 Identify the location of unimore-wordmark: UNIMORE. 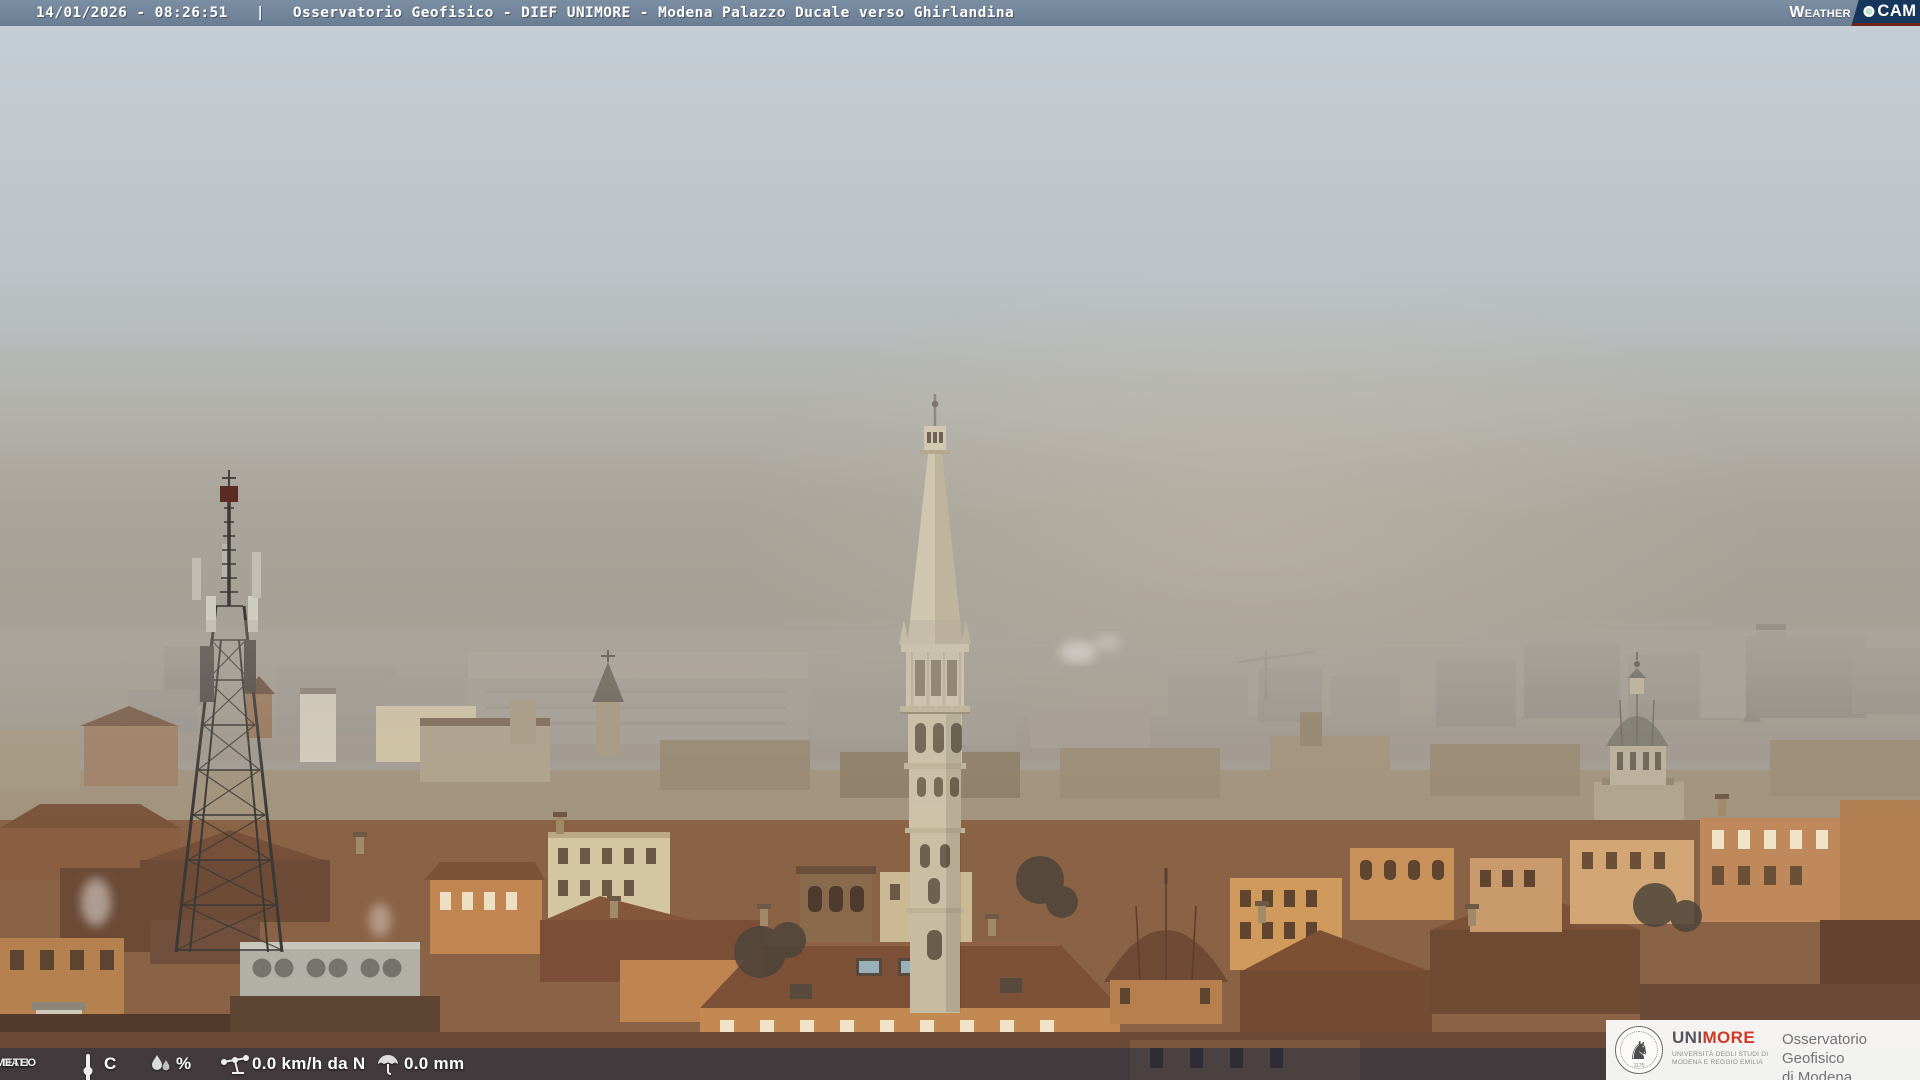
(1713, 1037).